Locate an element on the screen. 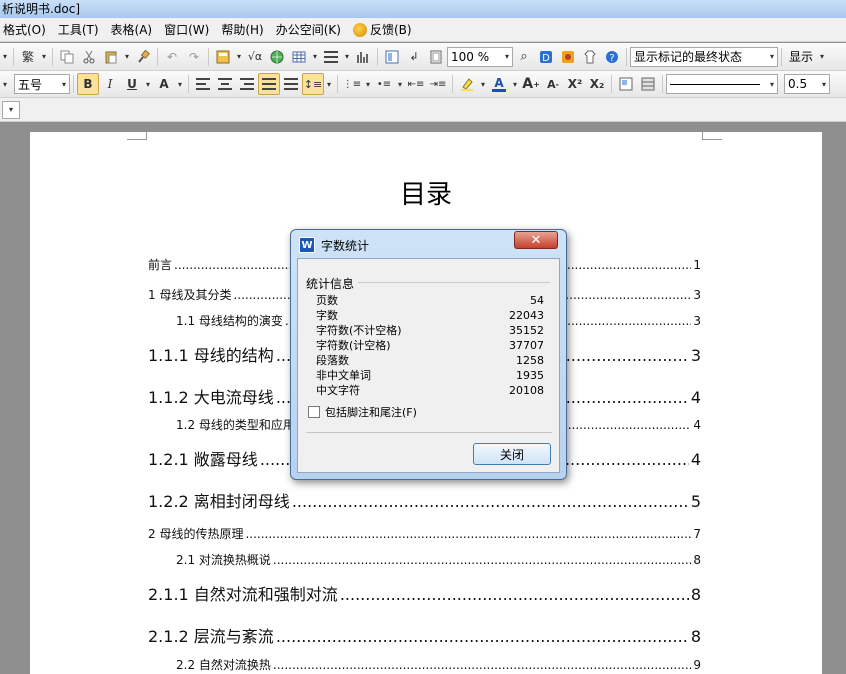  table-dropdown-icon: ▾ is located at coordinates (315, 57).